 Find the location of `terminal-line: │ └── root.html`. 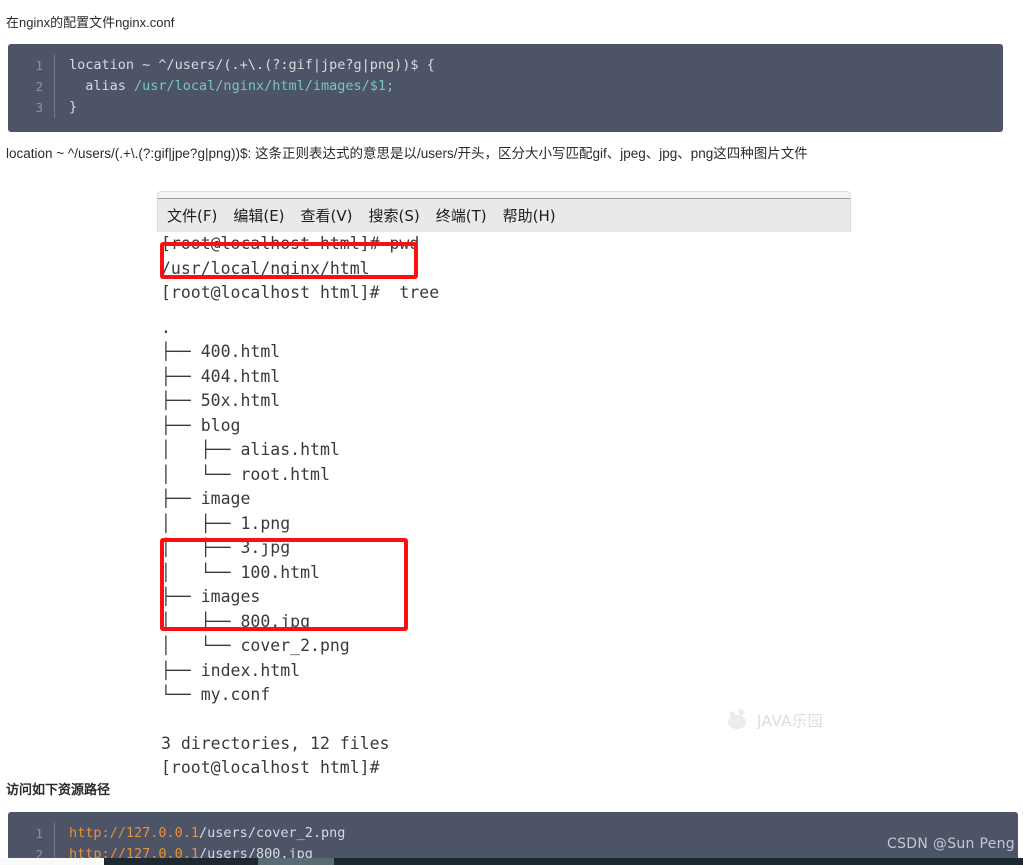

terminal-line: │ └── root.html is located at coordinates (245, 474).